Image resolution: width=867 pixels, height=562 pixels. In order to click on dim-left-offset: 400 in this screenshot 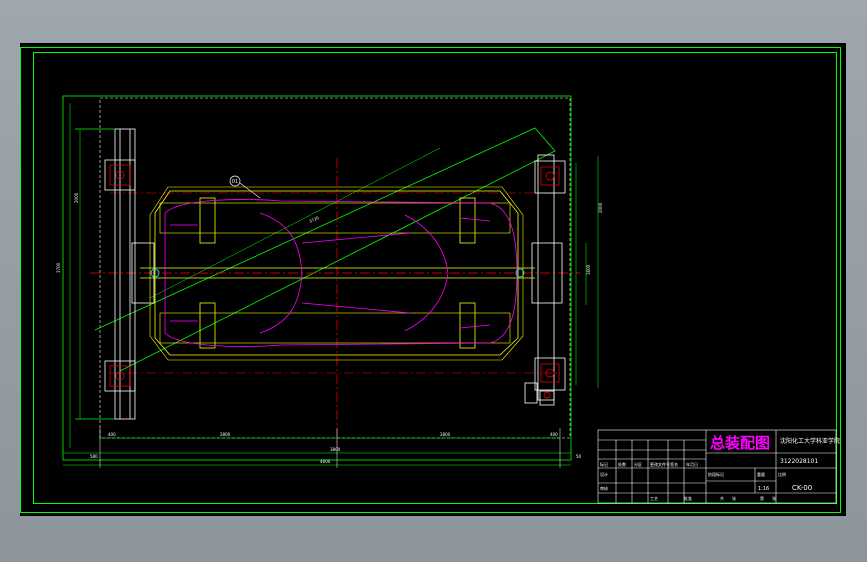, I will do `click(112, 434)`.